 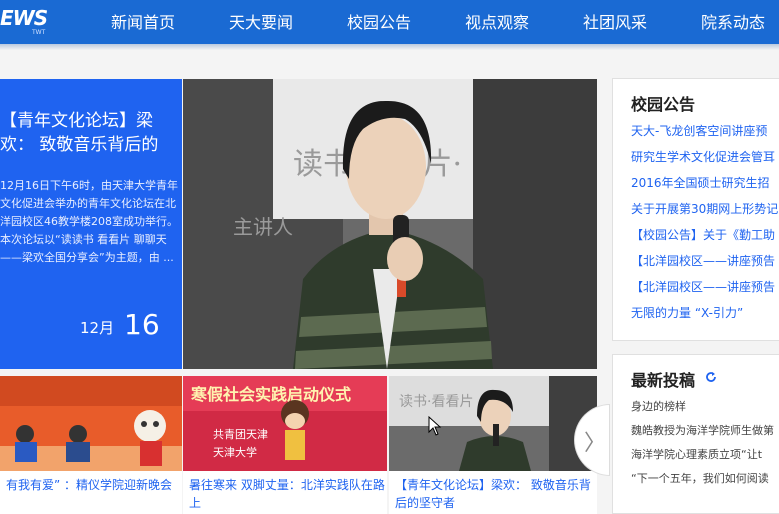 I want to click on announcement-item: 【校园公告】关于《勤工助, so click(x=703, y=234).